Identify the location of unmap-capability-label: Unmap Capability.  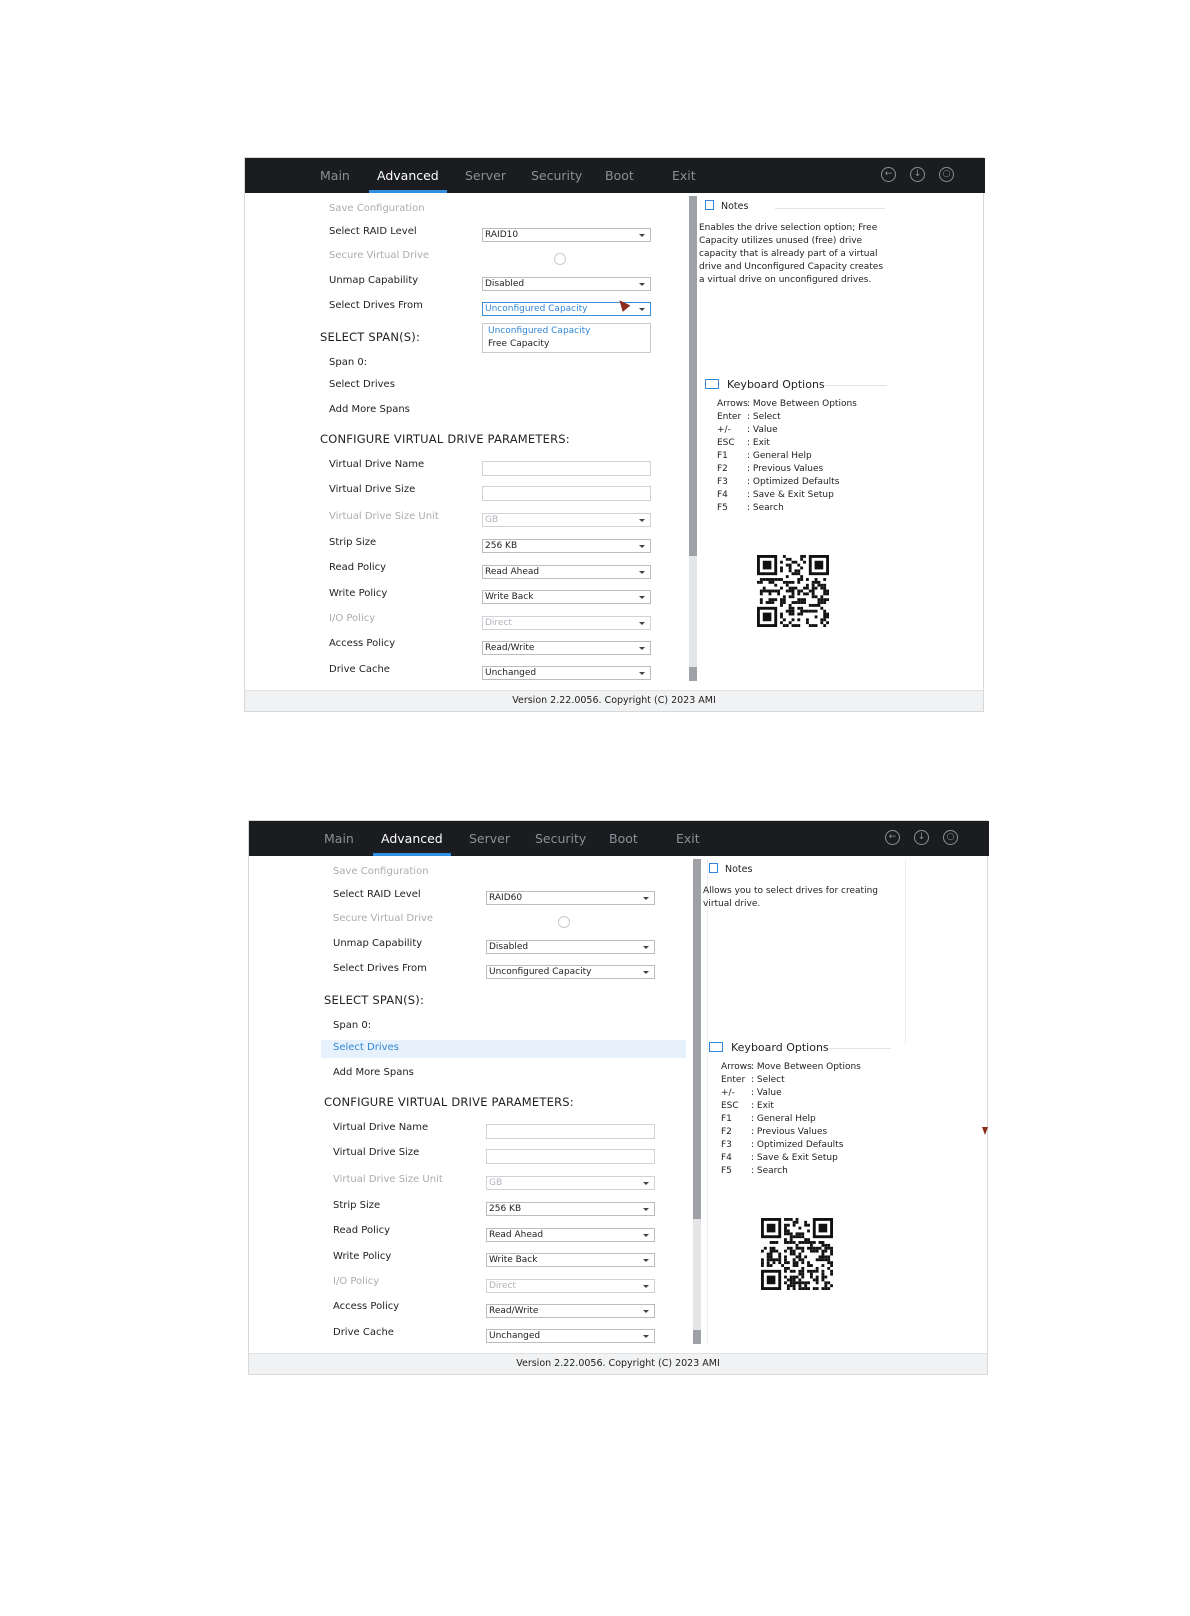
(378, 943).